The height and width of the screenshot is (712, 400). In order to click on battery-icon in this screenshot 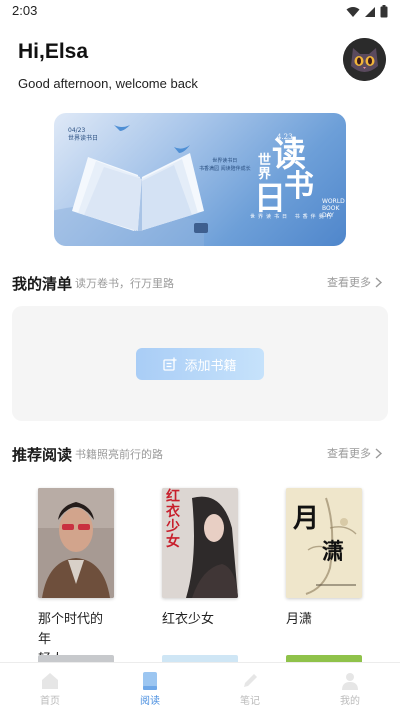, I will do `click(384, 11)`.